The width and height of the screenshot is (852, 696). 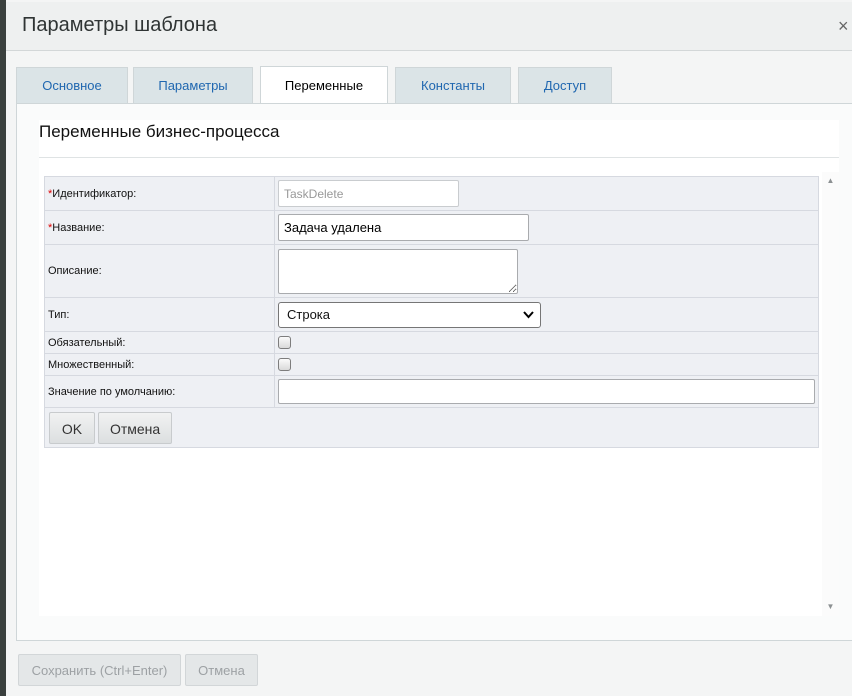 What do you see at coordinates (112, 391) in the screenshot?
I see `default-label: Значение по умолчанию:` at bounding box center [112, 391].